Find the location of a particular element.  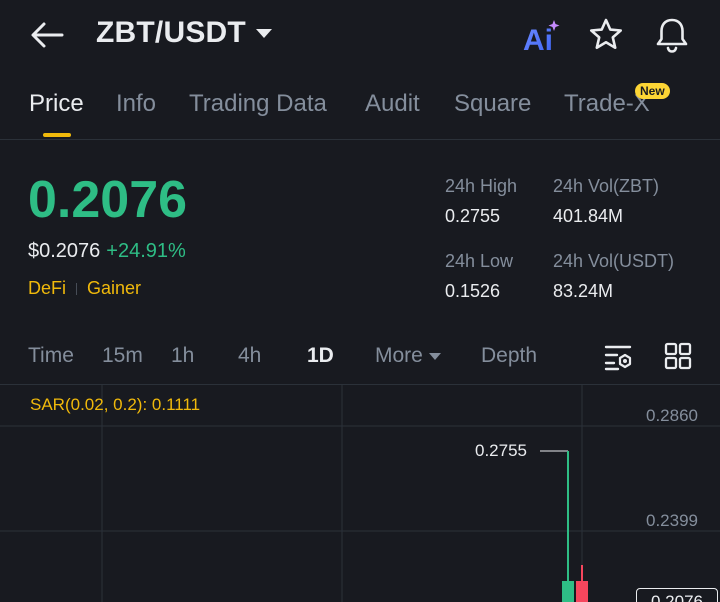

tab-square: Square is located at coordinates (492, 104).